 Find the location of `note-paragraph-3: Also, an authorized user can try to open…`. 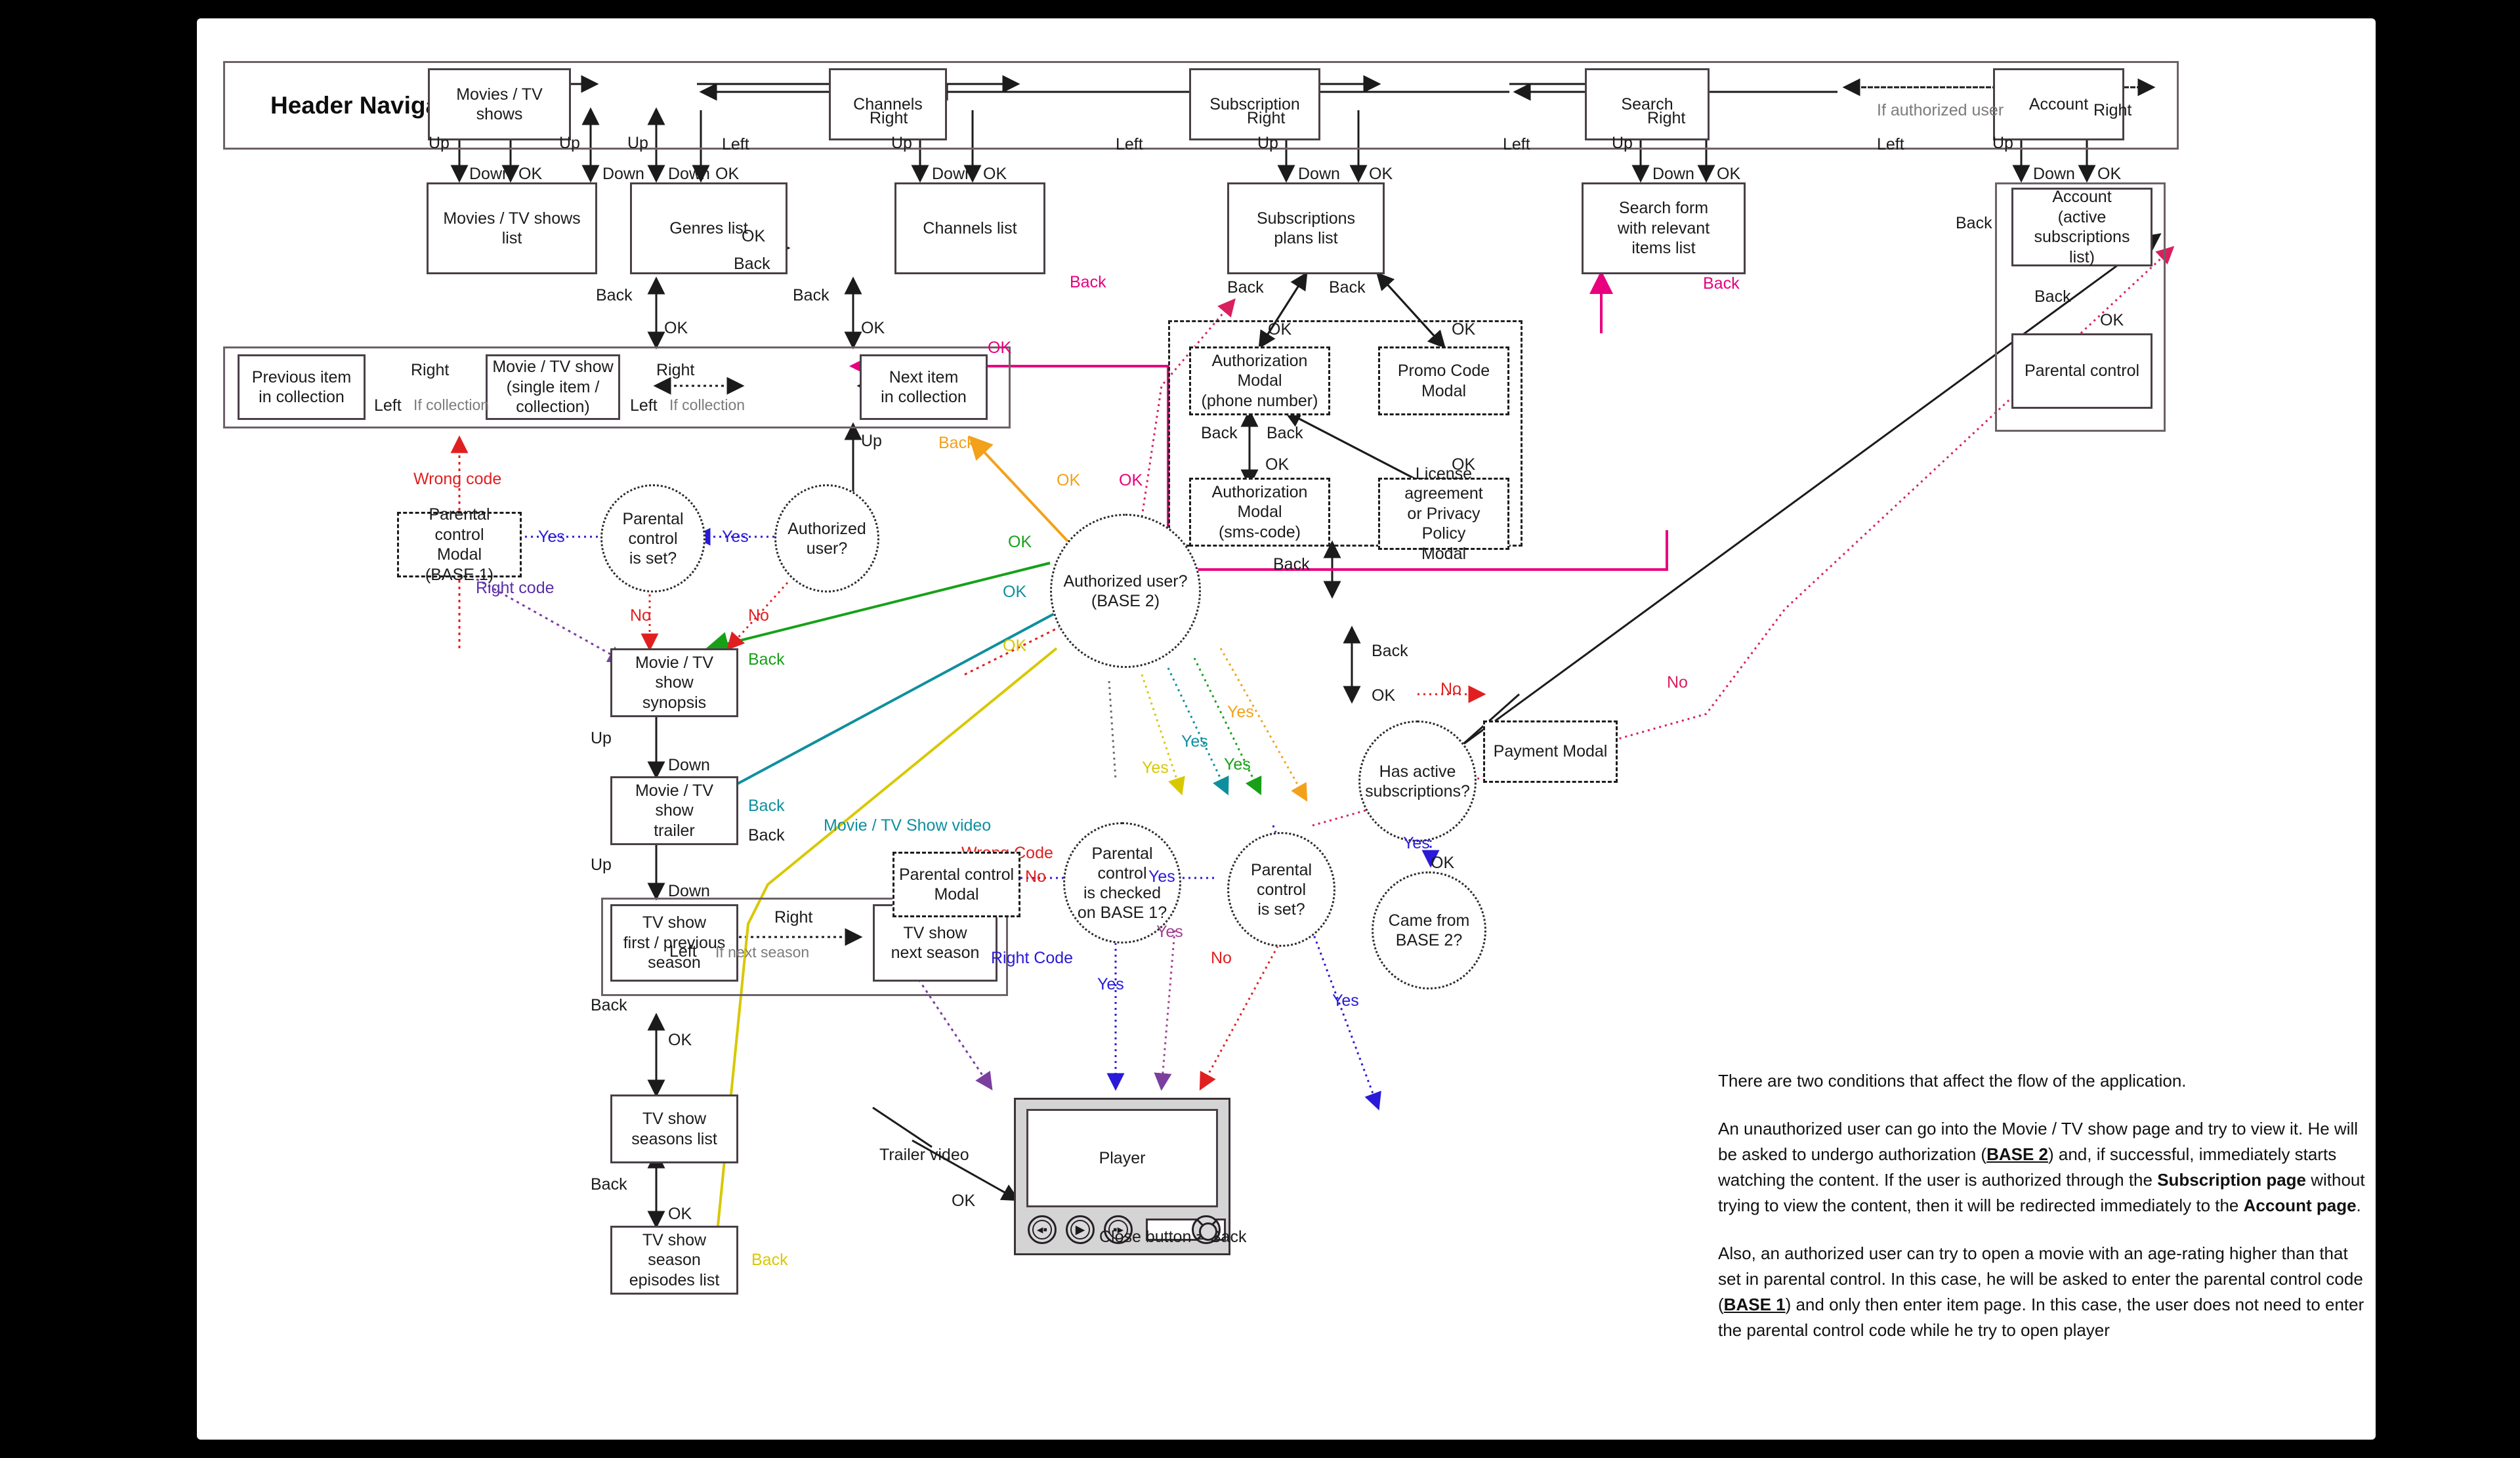

note-paragraph-3: Also, an authorized user can try to open… is located at coordinates (2046, 1292).